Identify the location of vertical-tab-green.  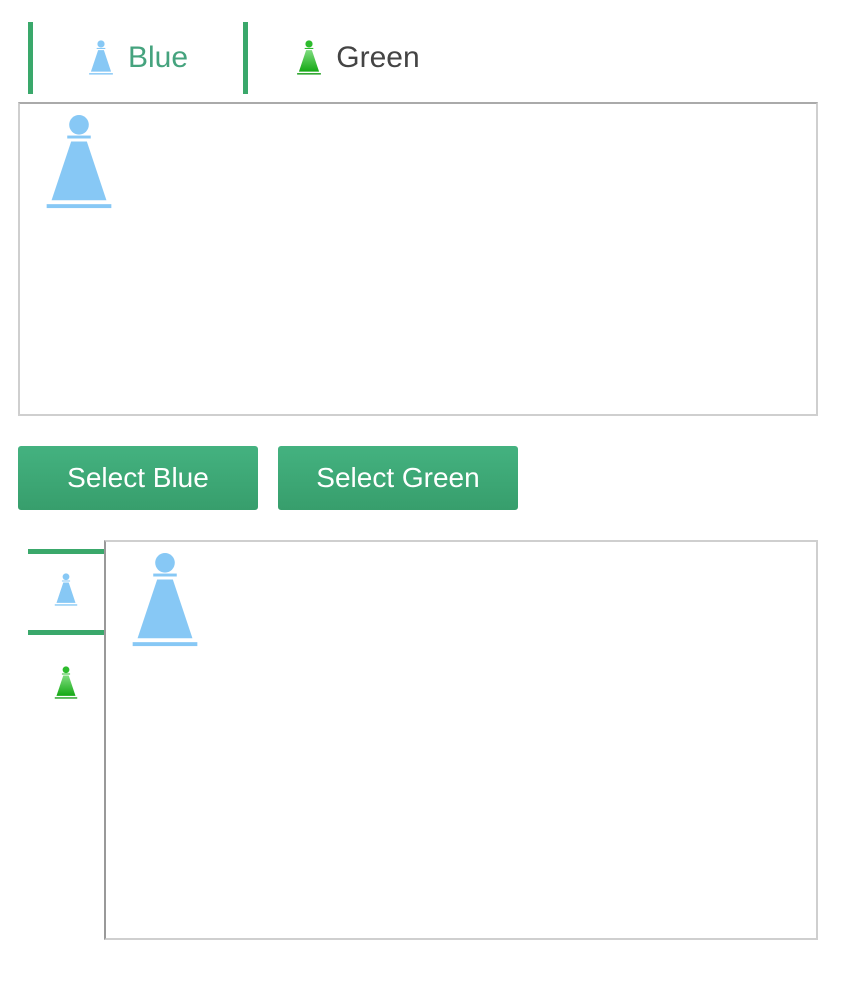
(66, 685).